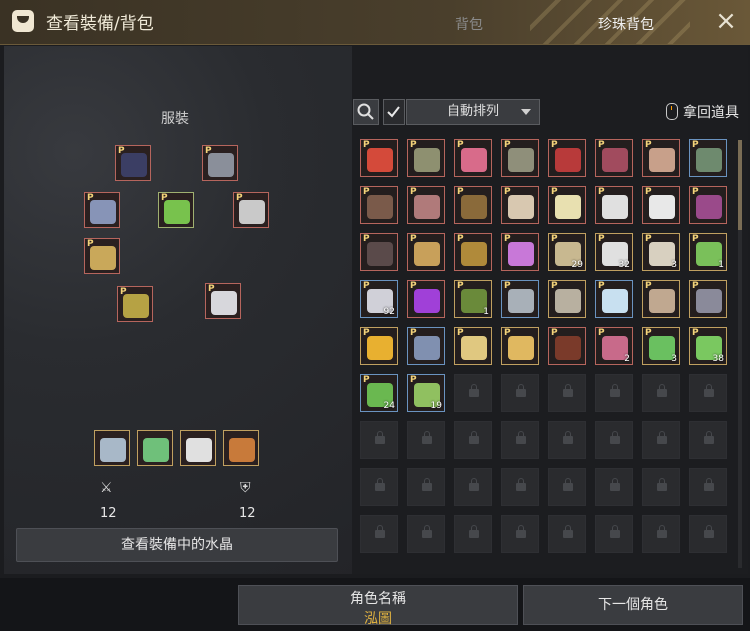  I want to click on auto-sort-checkbox, so click(394, 112).